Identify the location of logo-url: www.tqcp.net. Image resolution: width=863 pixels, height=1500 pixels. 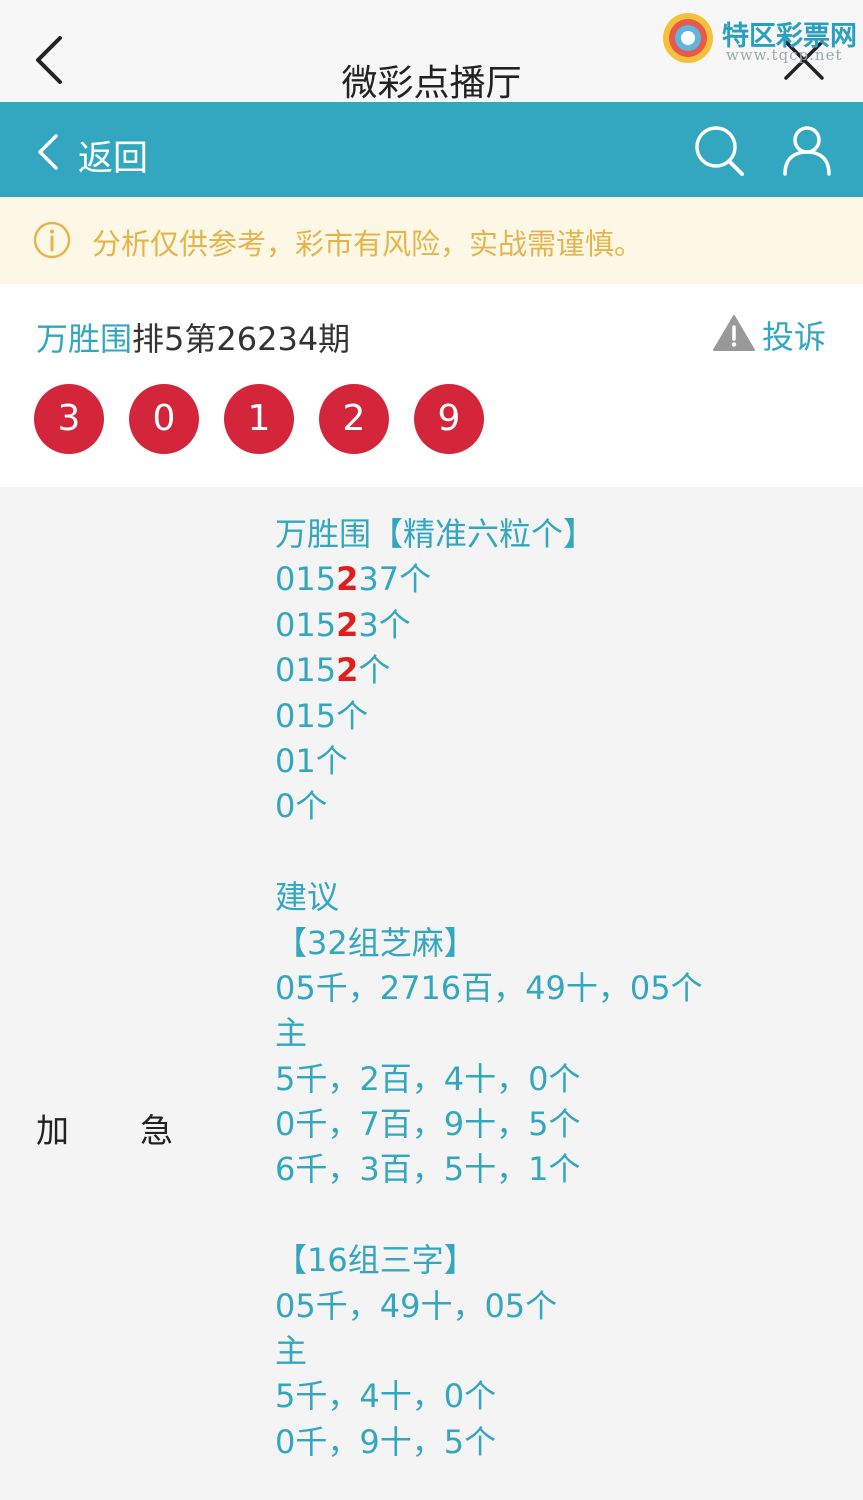
(784, 55).